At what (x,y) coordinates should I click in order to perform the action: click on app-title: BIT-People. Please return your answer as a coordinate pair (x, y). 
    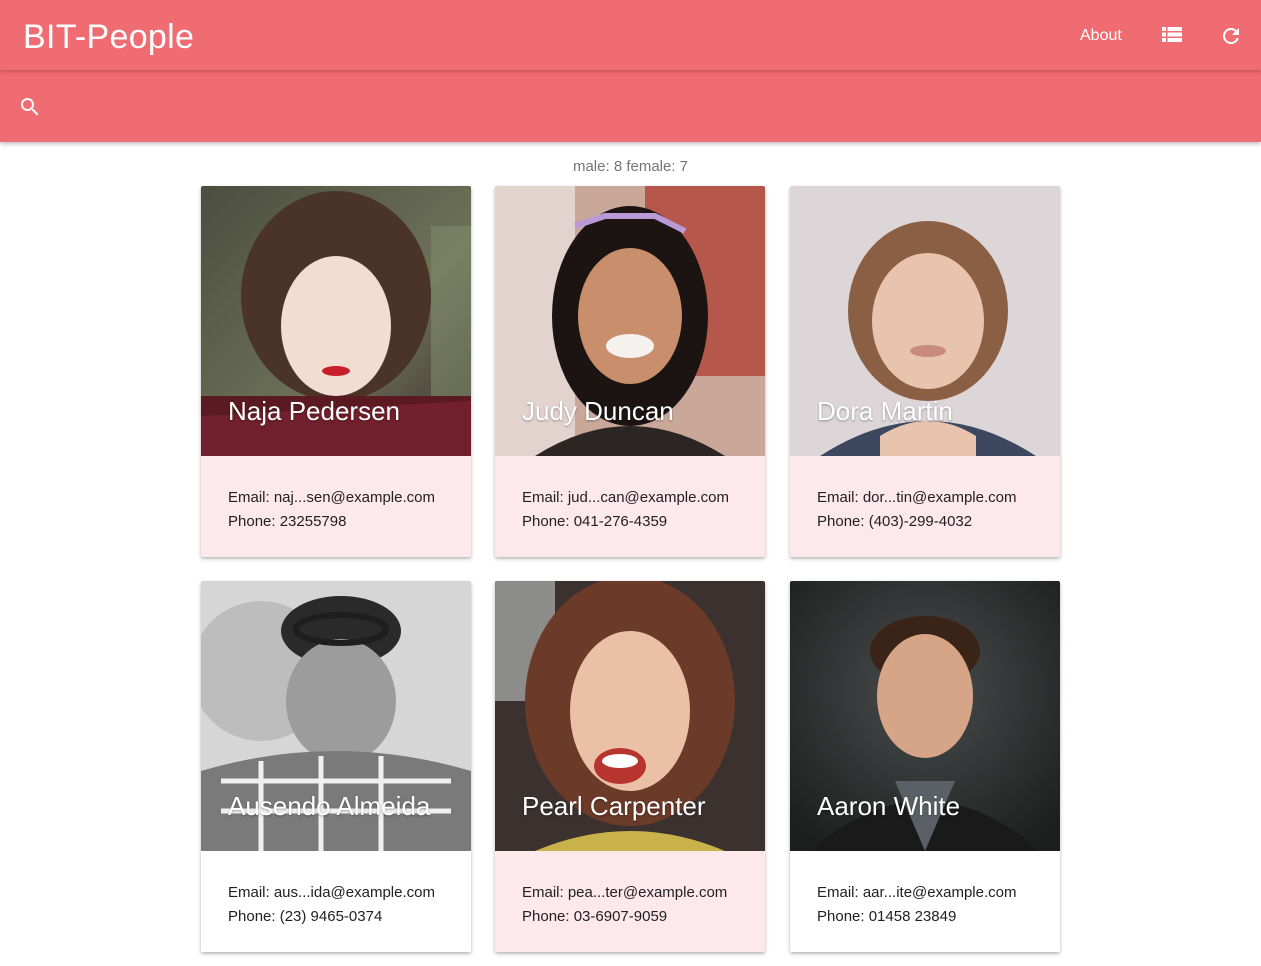
    Looking at the image, I should click on (108, 37).